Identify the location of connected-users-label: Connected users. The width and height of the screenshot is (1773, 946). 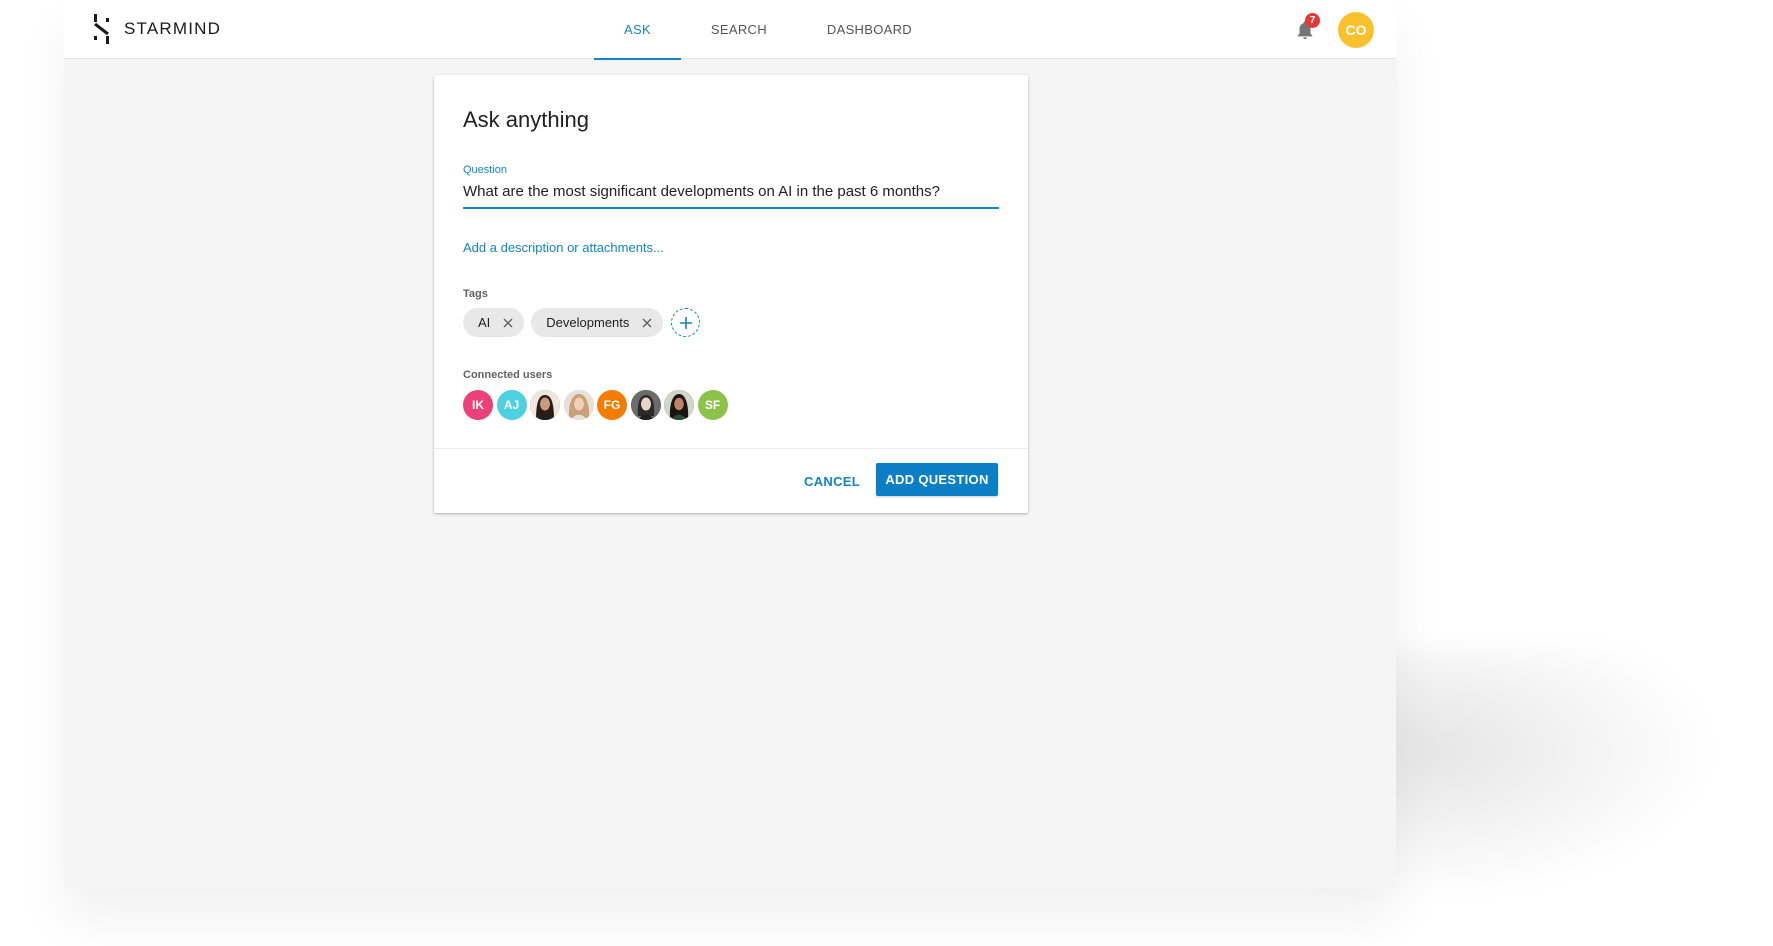
(508, 375).